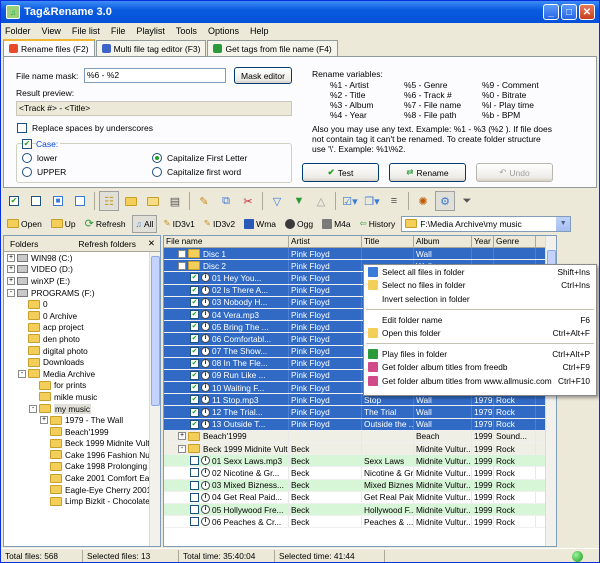 This screenshot has width=600, height=563. I want to click on column-header-album: Album, so click(443, 241).